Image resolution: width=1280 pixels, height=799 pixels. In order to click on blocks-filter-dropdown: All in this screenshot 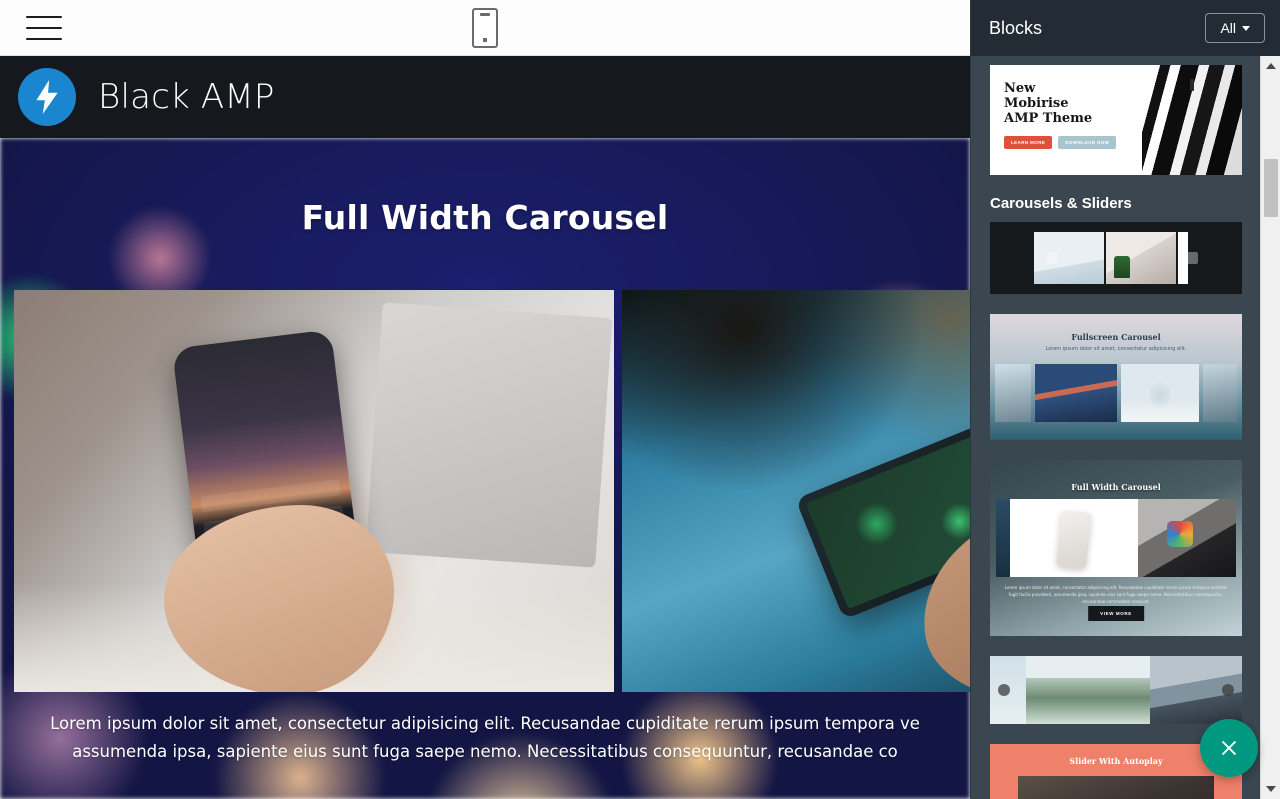, I will do `click(1235, 28)`.